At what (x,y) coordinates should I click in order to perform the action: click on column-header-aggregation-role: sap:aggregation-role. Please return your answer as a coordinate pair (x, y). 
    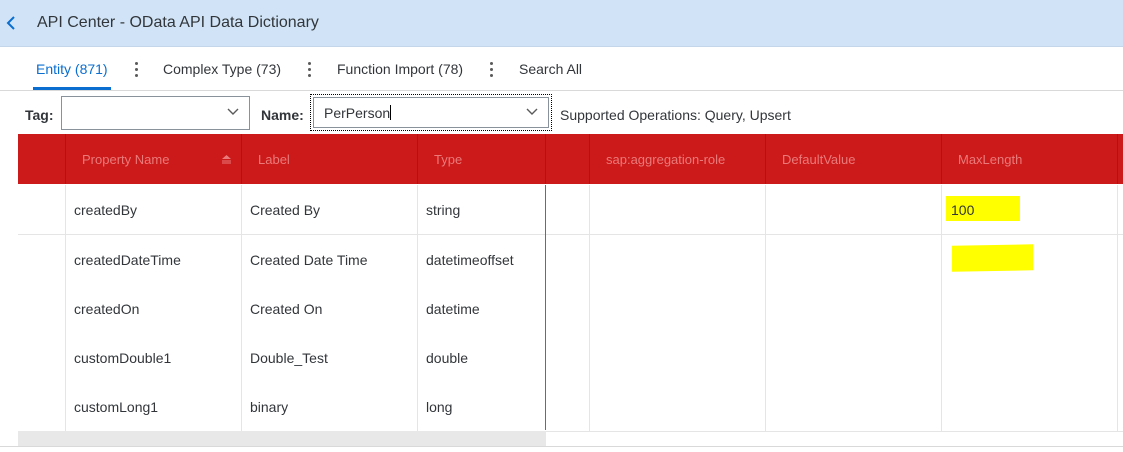
    Looking at the image, I should click on (665, 159).